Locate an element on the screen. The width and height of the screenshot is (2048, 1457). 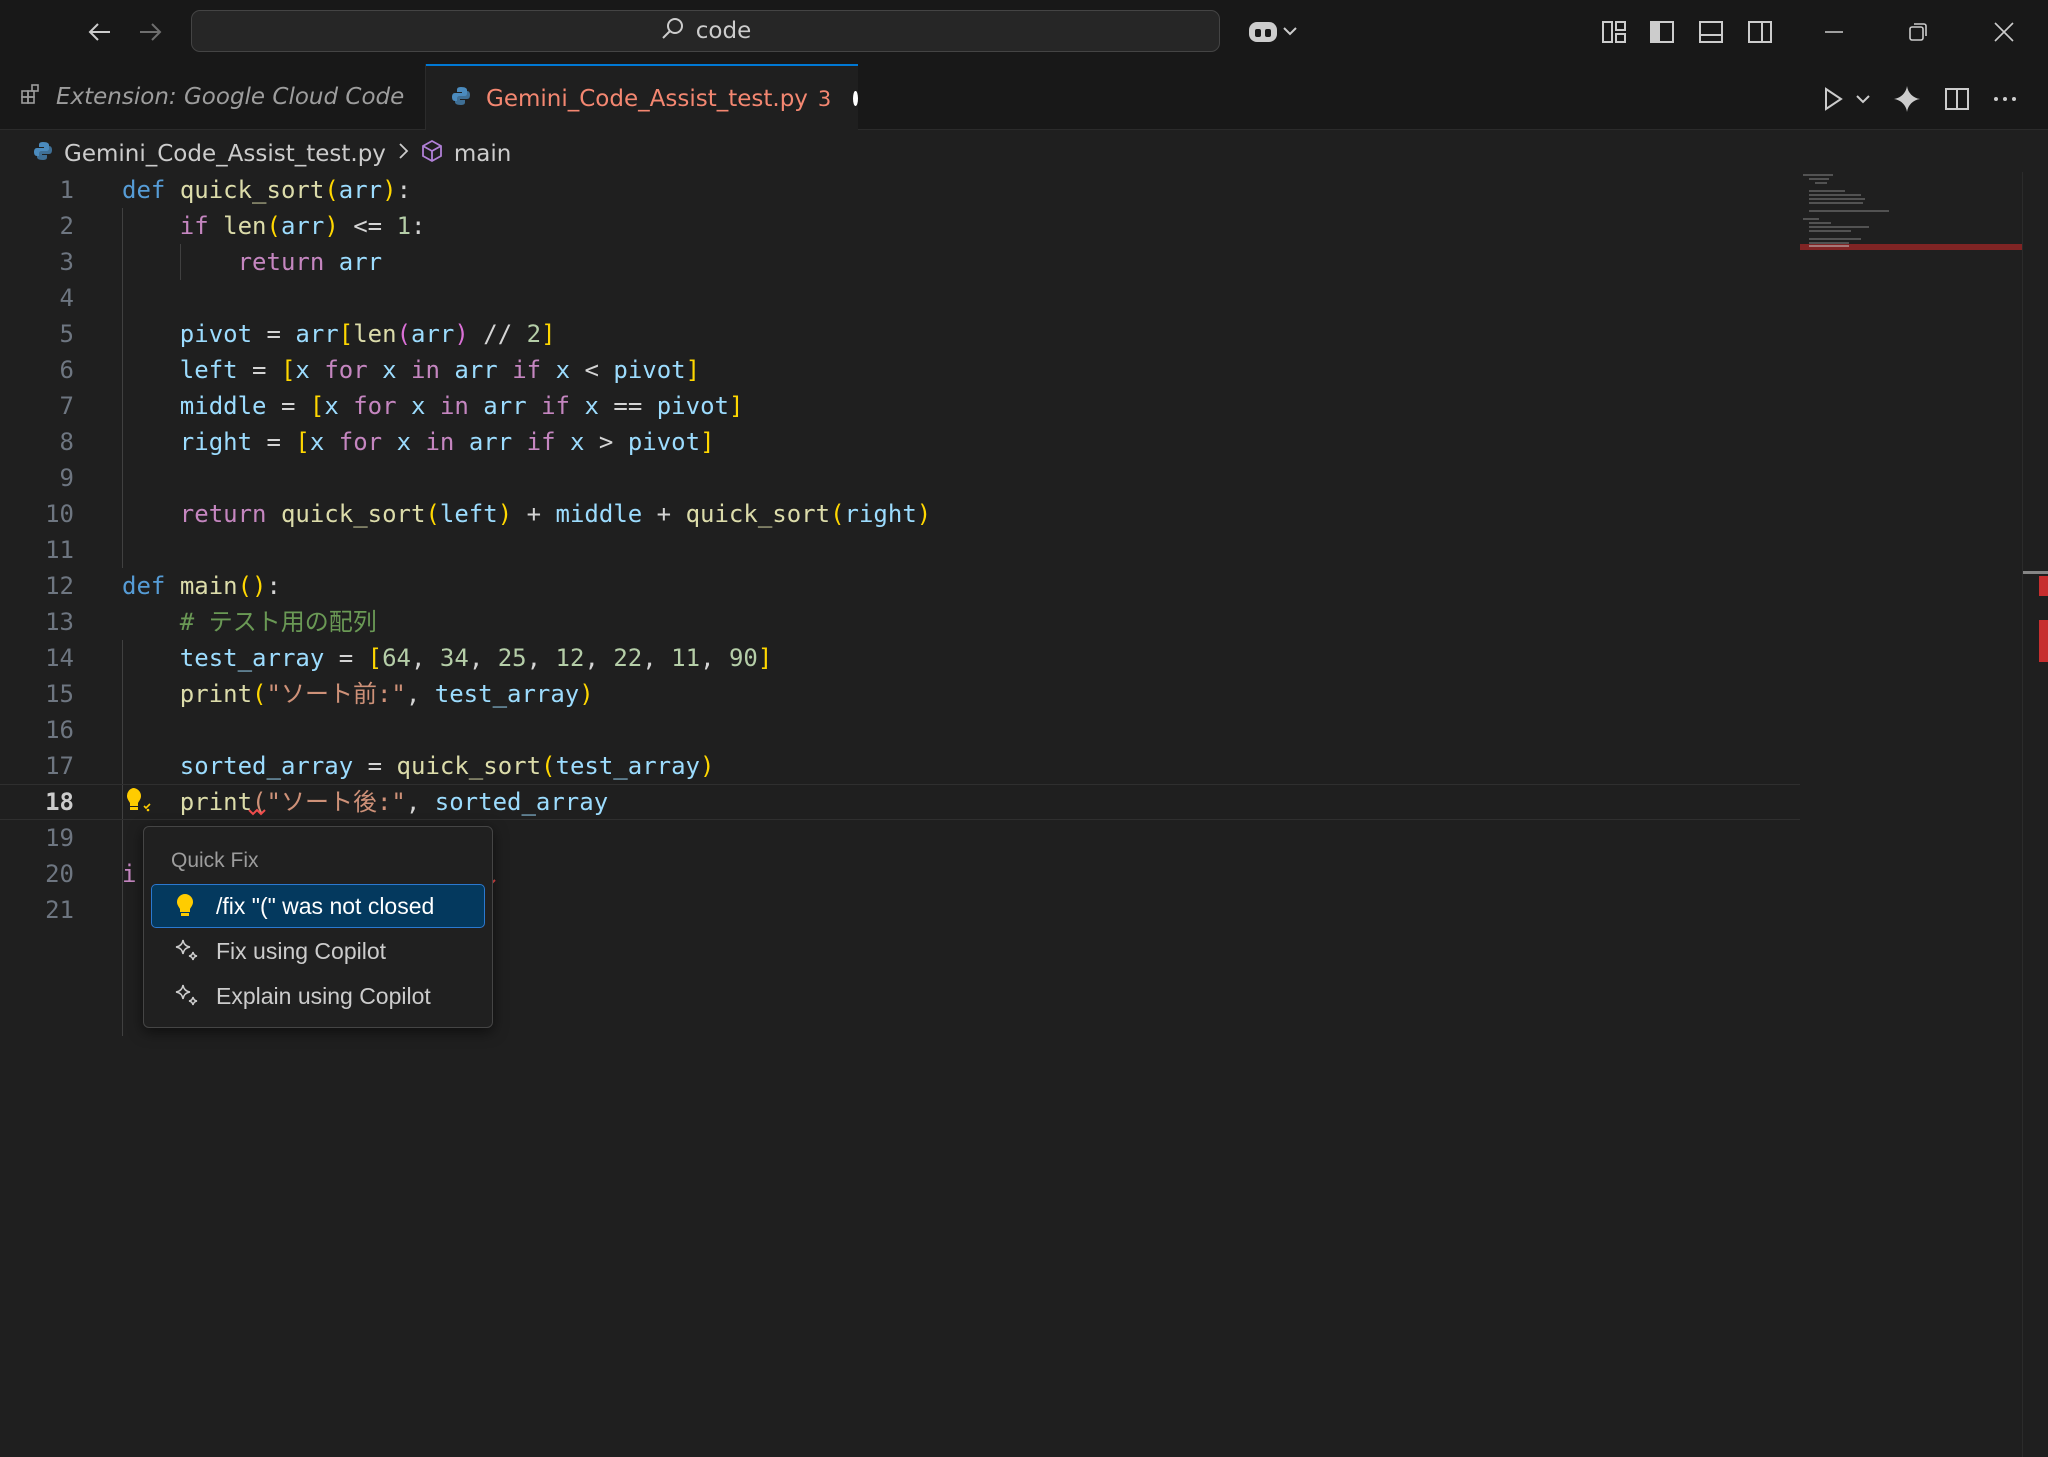
error-squiggle is located at coordinates (257, 812).